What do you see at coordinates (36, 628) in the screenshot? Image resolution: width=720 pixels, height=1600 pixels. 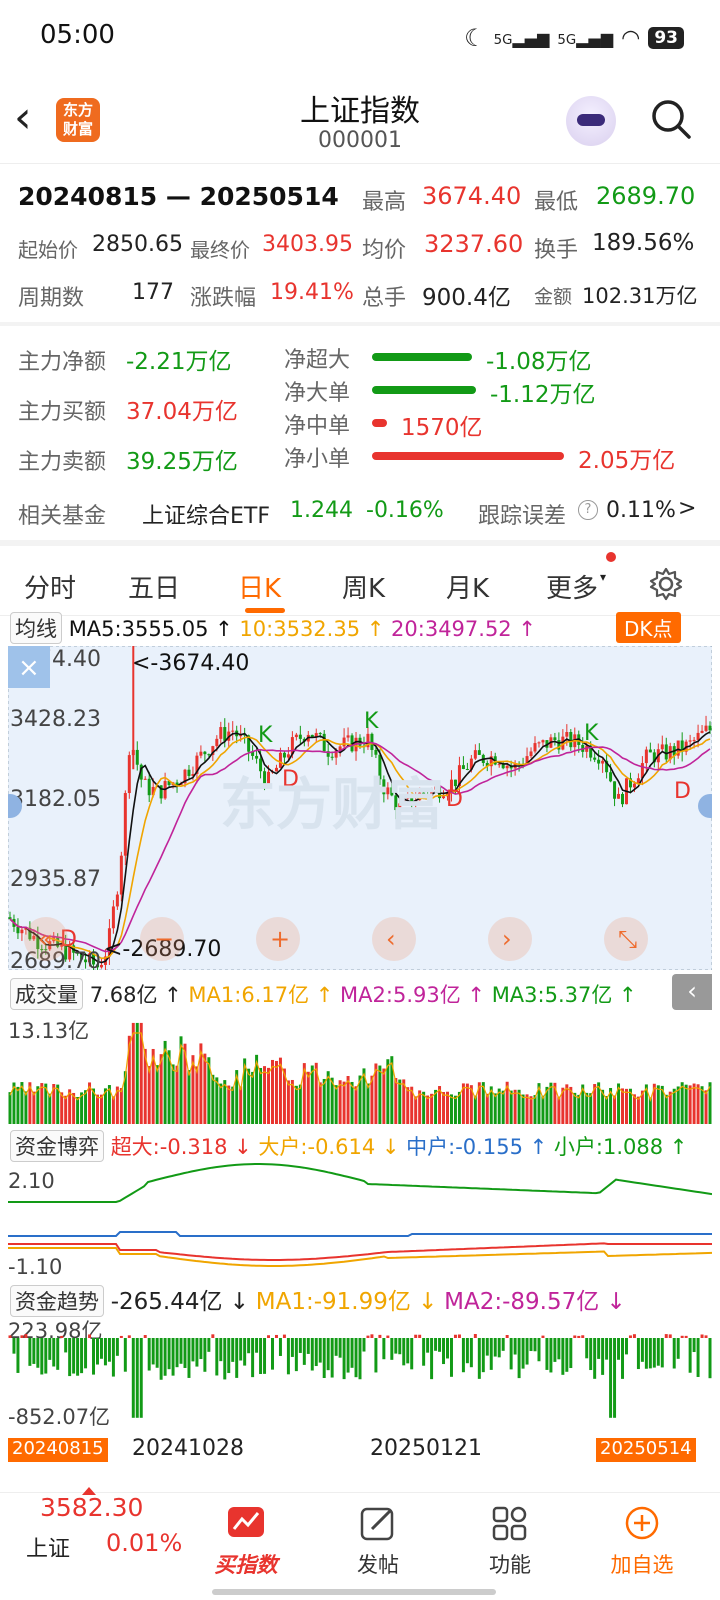 I see `ma-selector: 均线` at bounding box center [36, 628].